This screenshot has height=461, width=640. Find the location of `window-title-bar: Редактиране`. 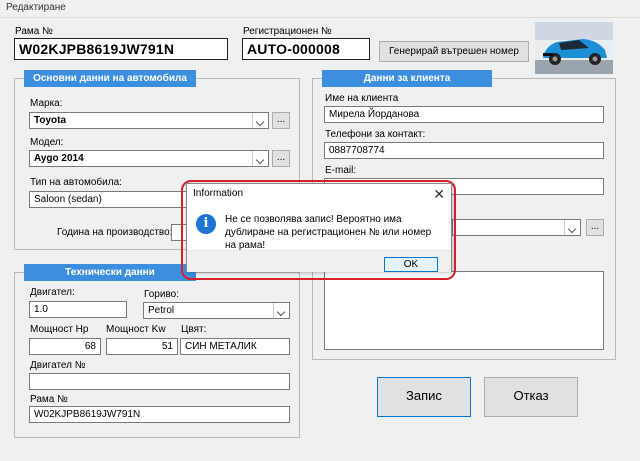

window-title-bar: Редактиране is located at coordinates (320, 9).